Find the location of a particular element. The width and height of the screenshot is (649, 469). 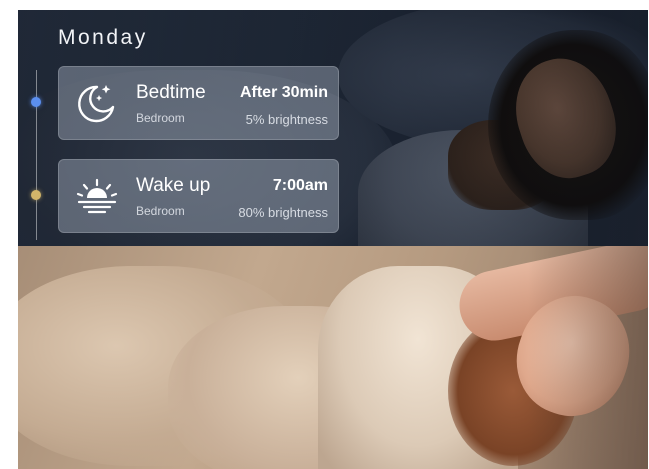

timeline-dot-wakeup is located at coordinates (36, 195).